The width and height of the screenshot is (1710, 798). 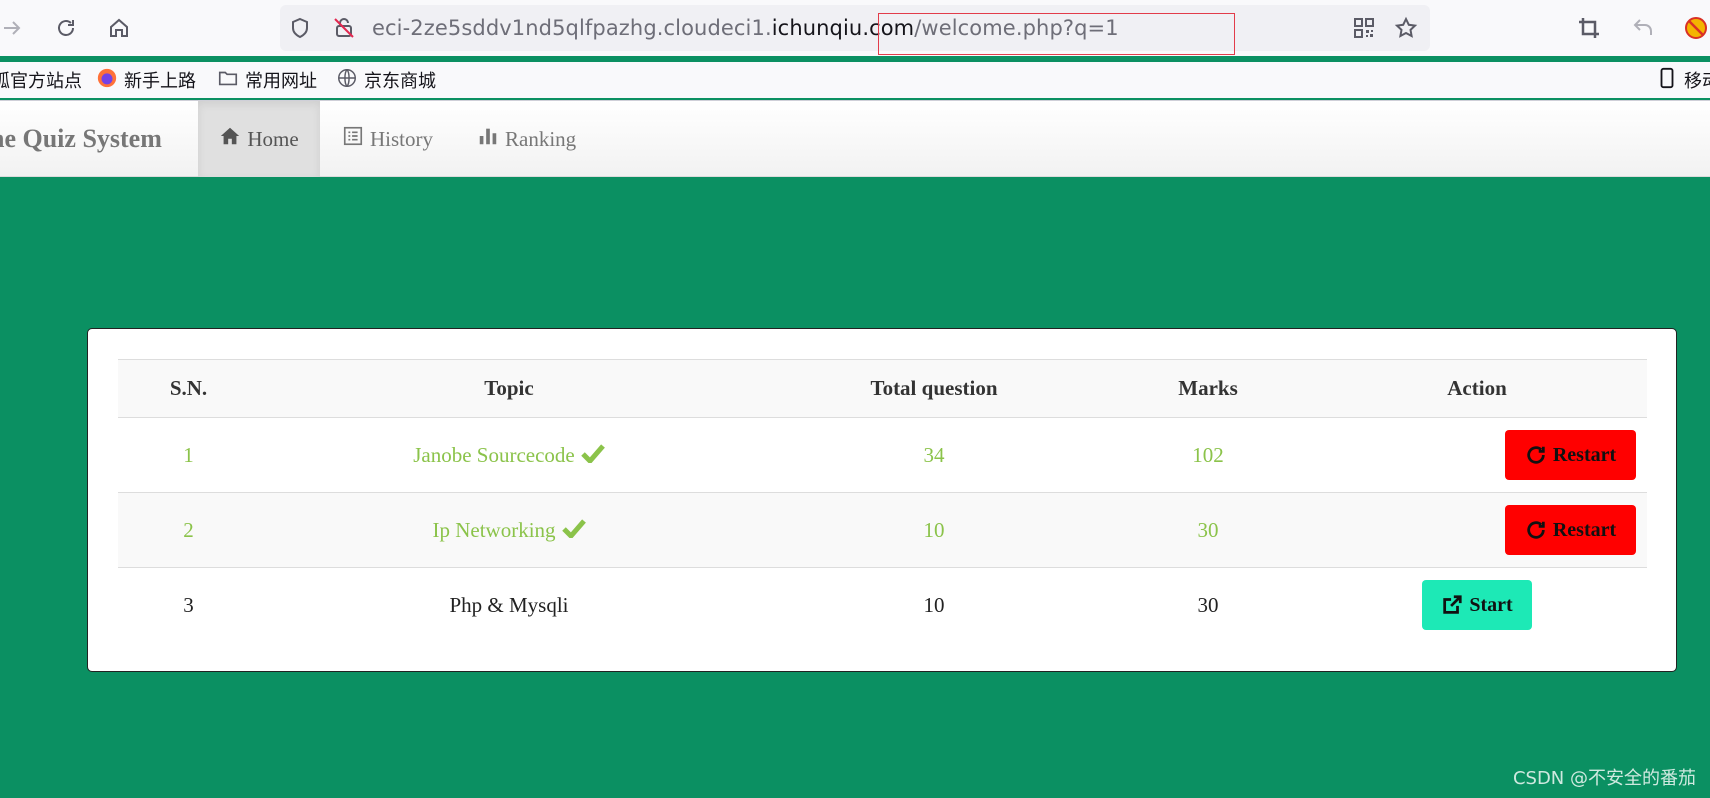 I want to click on table-row: 3 Php & Mysqli 10 30 Start, so click(x=882, y=605).